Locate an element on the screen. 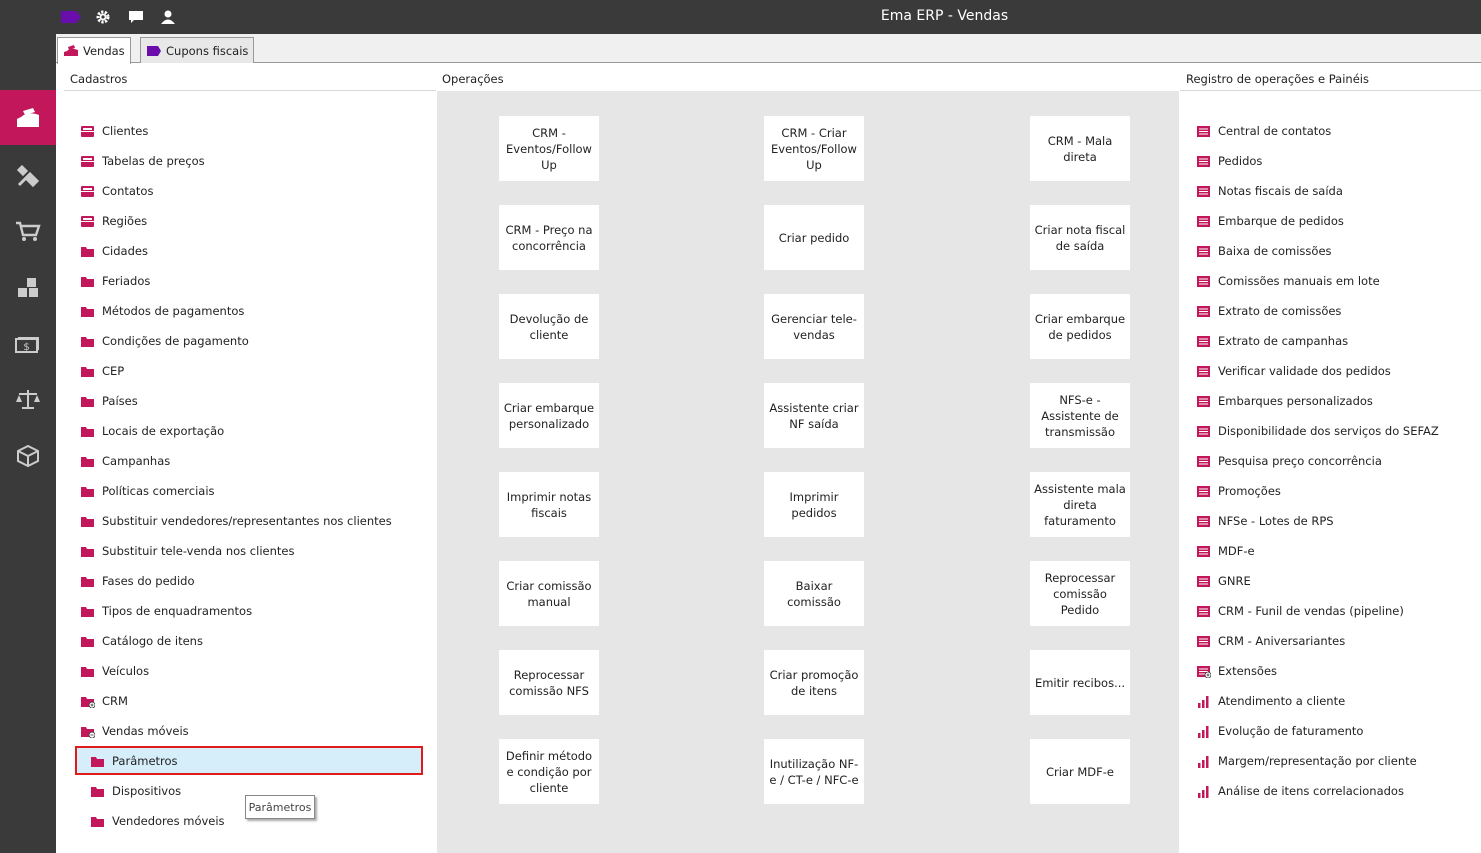 This screenshot has width=1481, height=853. list-item: Atendimento a cliente is located at coordinates (1270, 701).